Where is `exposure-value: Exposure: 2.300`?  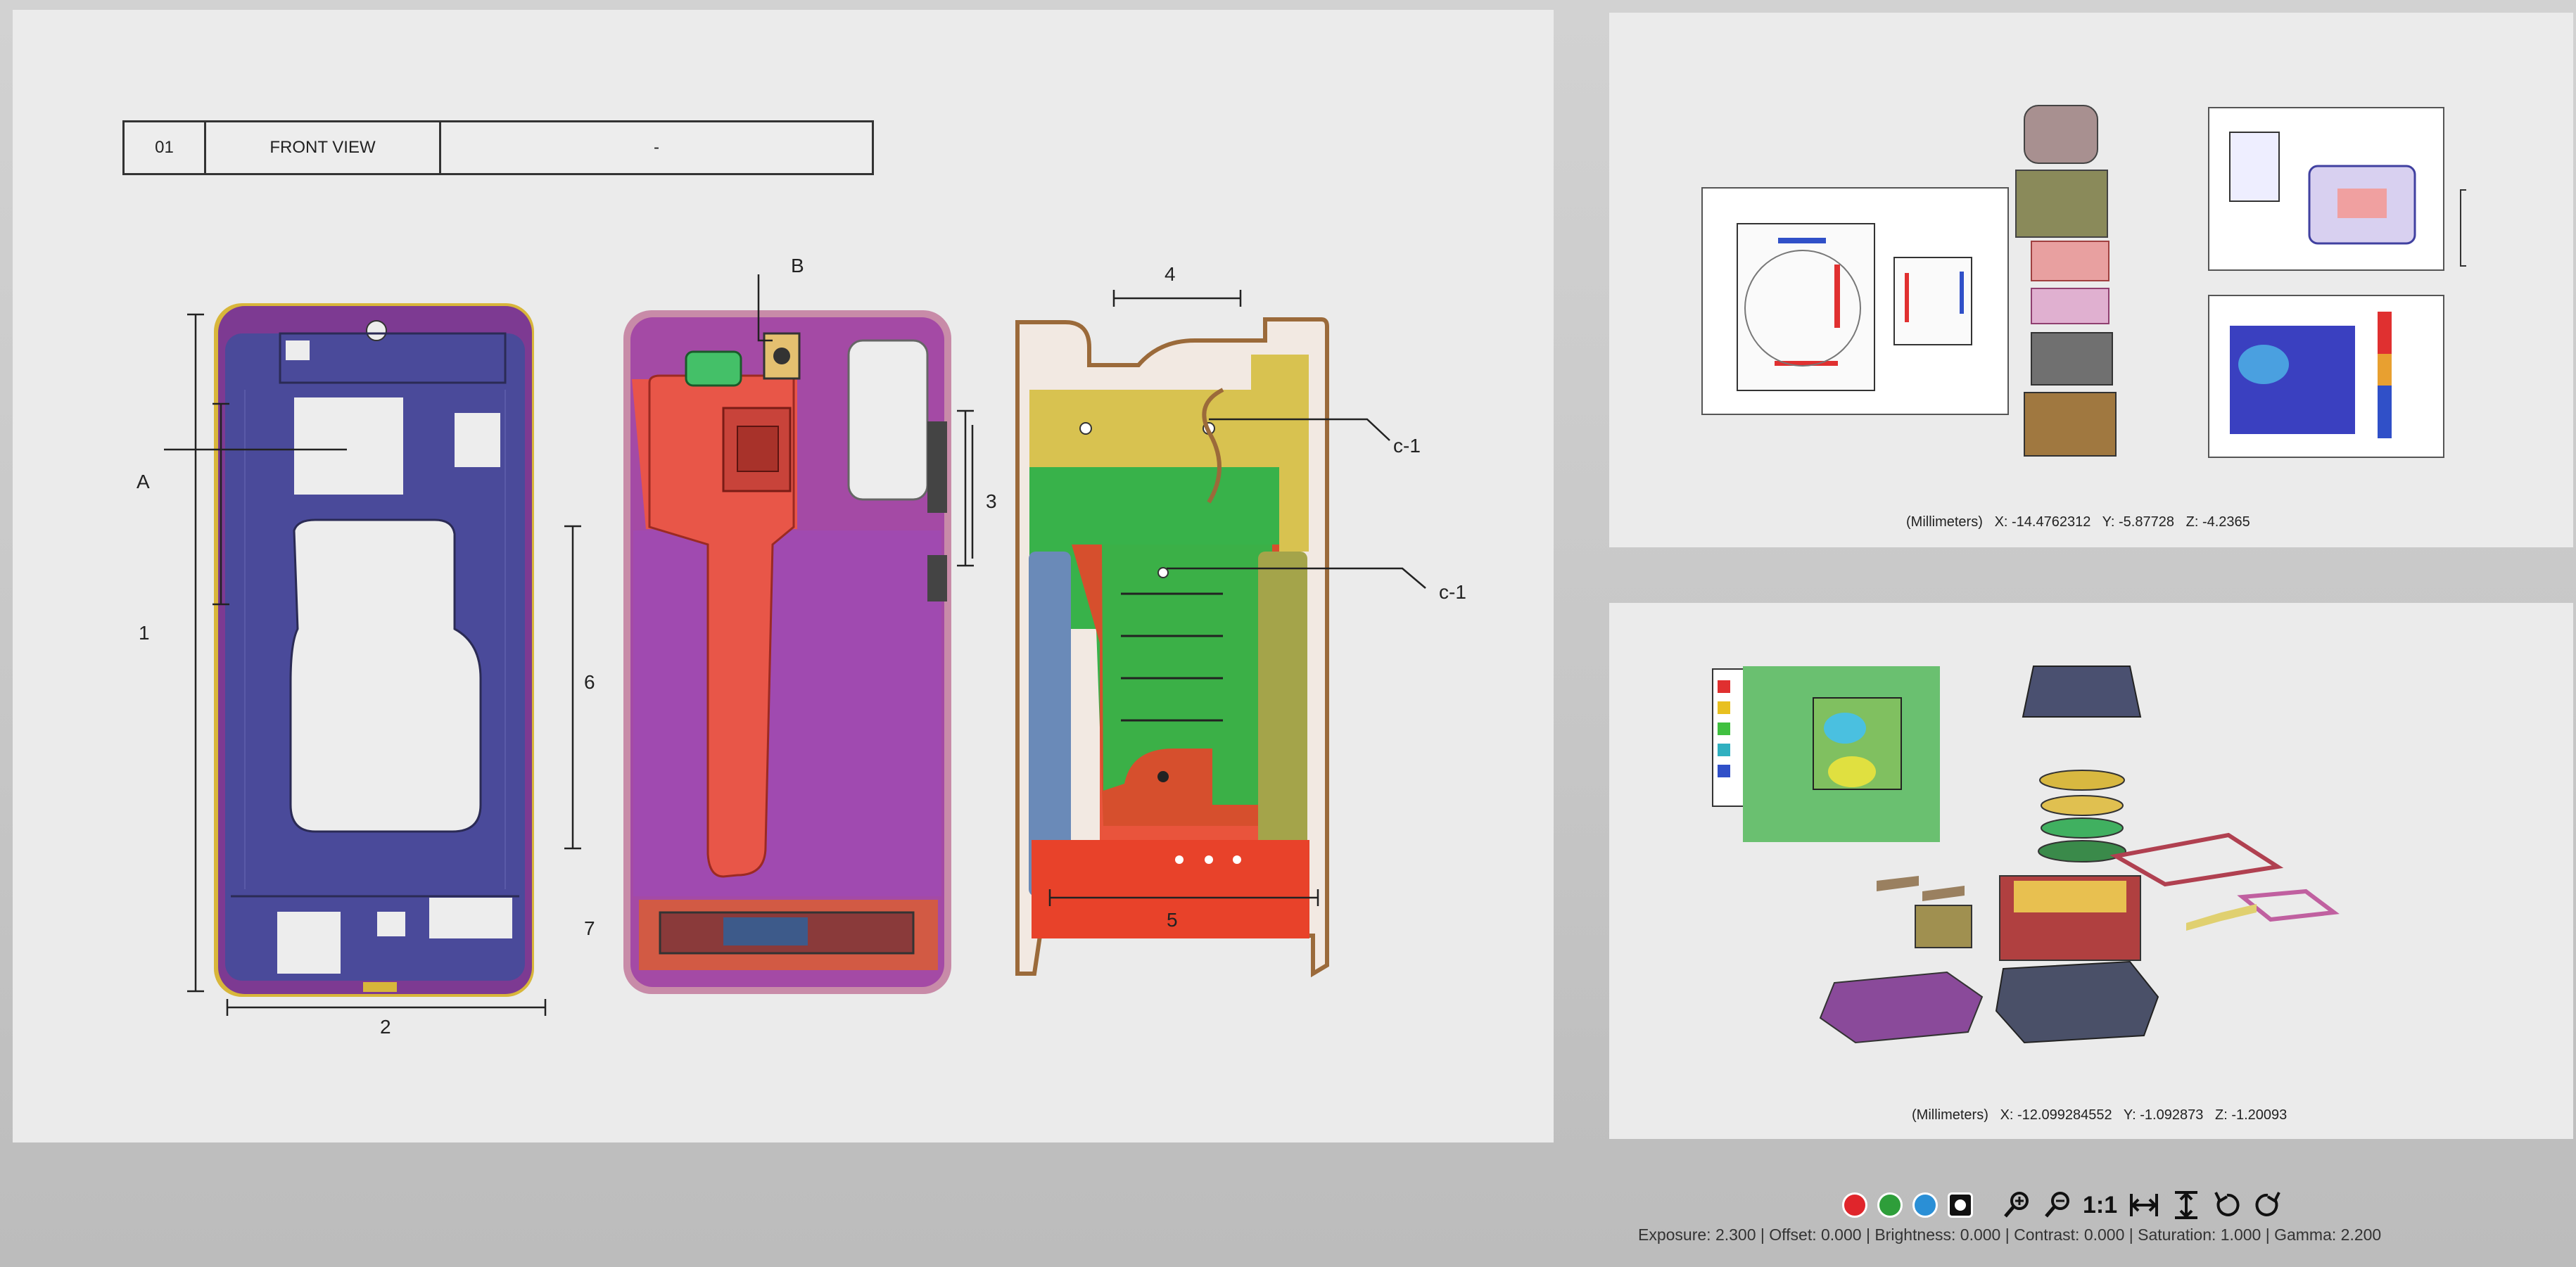 exposure-value: Exposure: 2.300 is located at coordinates (1697, 1234).